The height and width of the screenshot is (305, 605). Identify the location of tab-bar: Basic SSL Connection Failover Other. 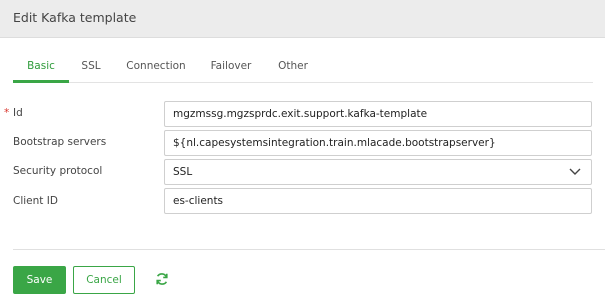
(303, 72).